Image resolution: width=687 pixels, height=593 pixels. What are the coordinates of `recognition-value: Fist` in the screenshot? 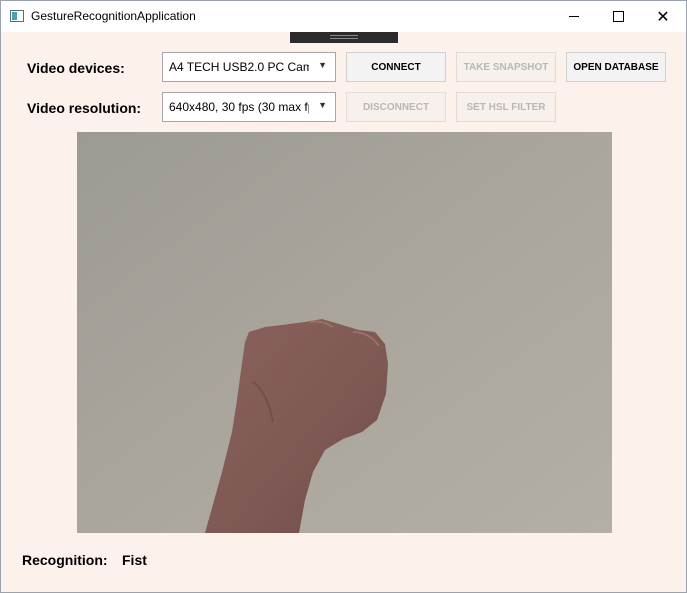 It's located at (134, 560).